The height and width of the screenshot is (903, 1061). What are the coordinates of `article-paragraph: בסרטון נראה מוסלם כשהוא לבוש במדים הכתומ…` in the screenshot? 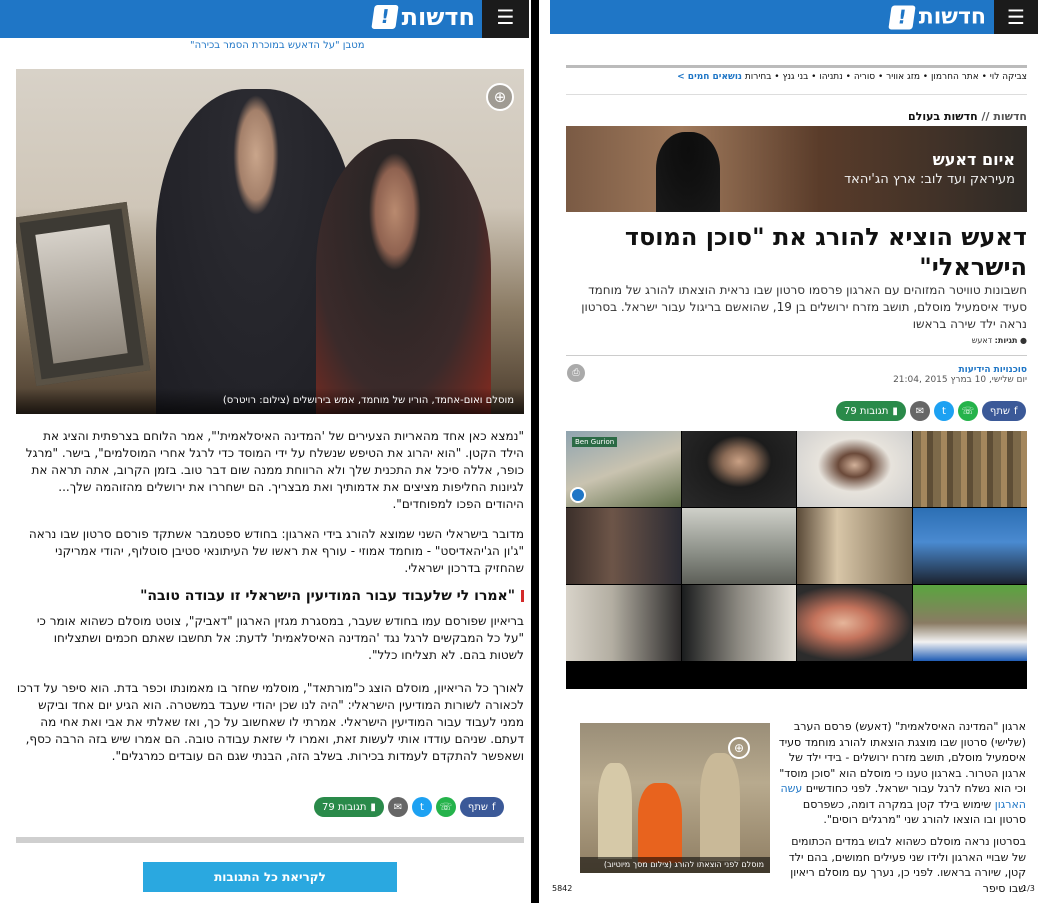 It's located at (907, 865).